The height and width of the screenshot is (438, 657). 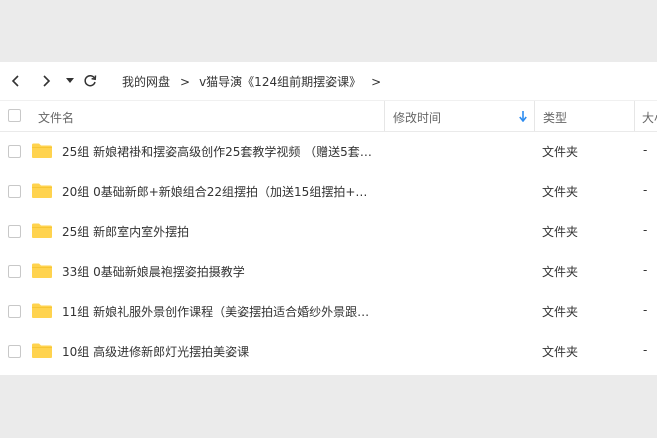 I want to click on file-row: 25组 新娘裙褂和摆姿高级创作25套教学视频 （赠送5套裙褂摆姿） 文件夹 -, so click(x=328, y=151).